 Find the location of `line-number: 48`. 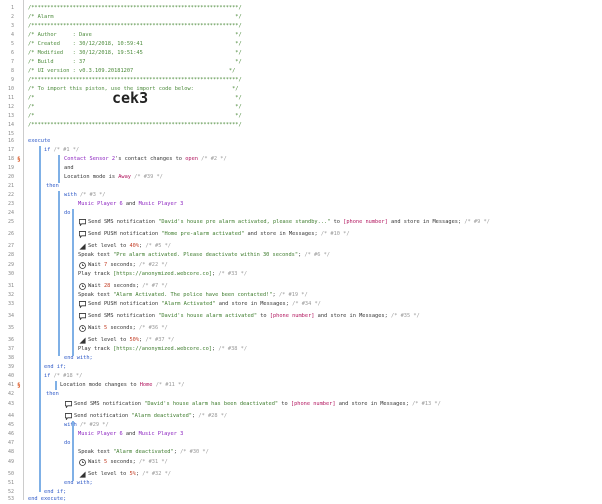

line-number: 48 is located at coordinates (10, 452).